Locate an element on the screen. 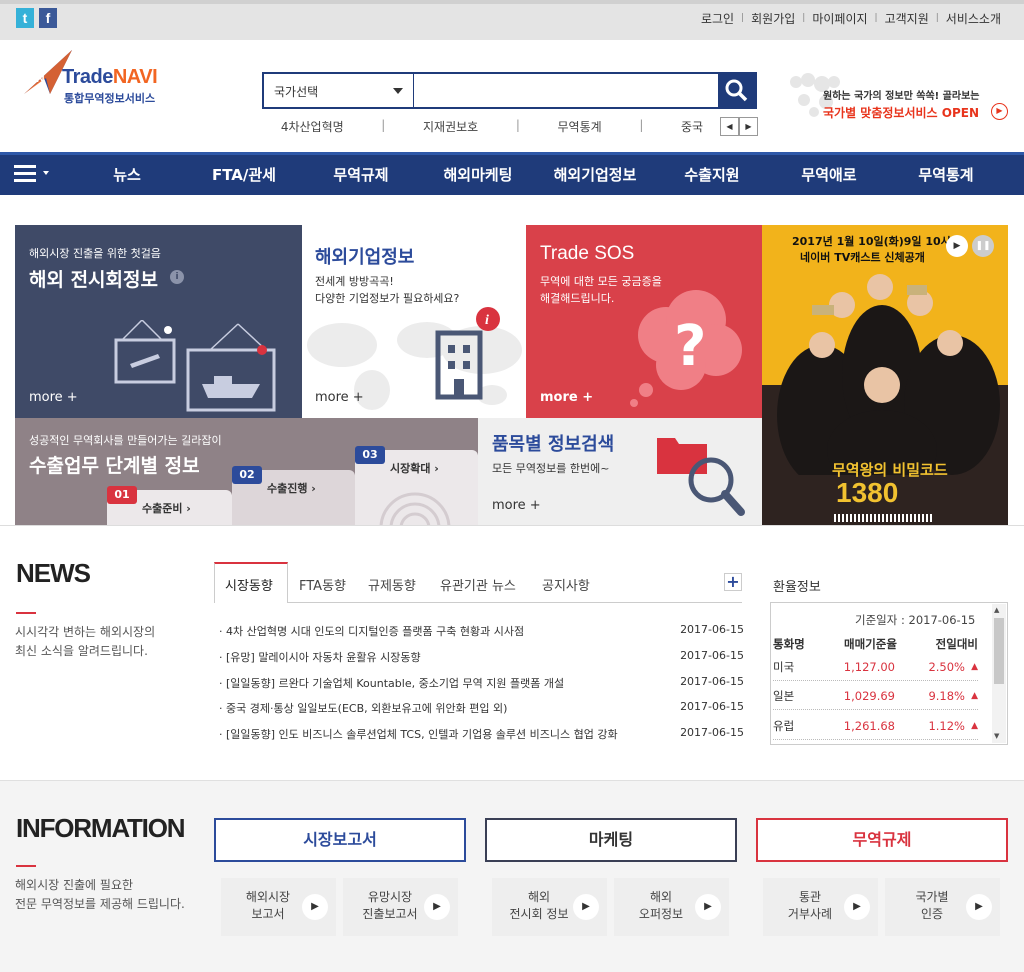  support-link: 고객지원 is located at coordinates (907, 18).